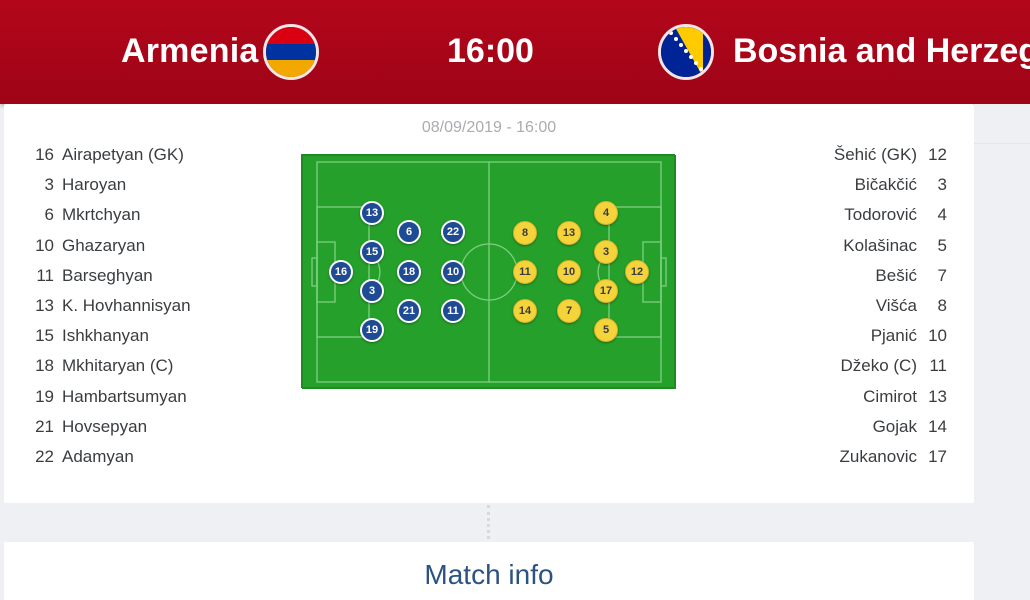 The height and width of the screenshot is (600, 1030). What do you see at coordinates (885, 185) in the screenshot?
I see `player-name: Bičakčić` at bounding box center [885, 185].